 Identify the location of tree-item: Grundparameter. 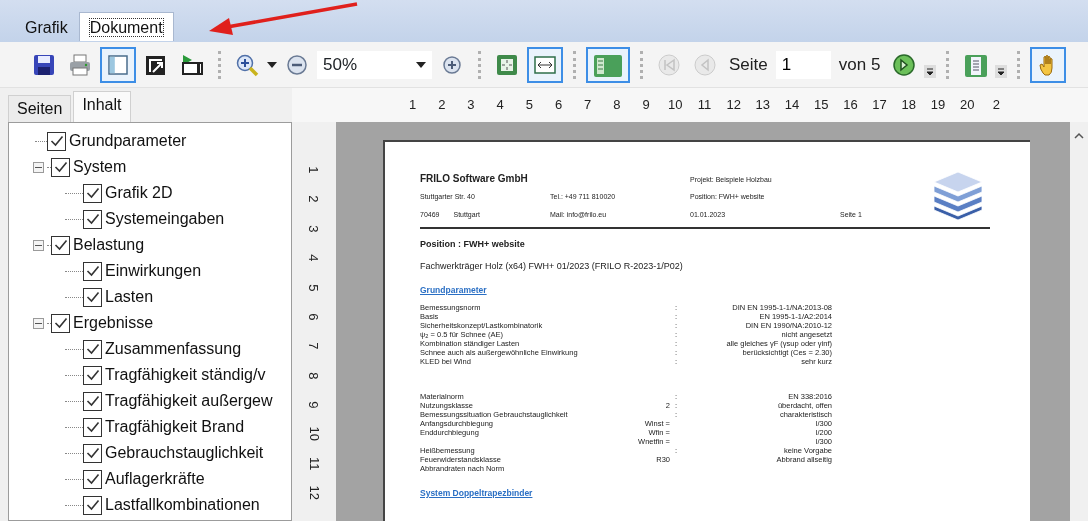
(128, 141).